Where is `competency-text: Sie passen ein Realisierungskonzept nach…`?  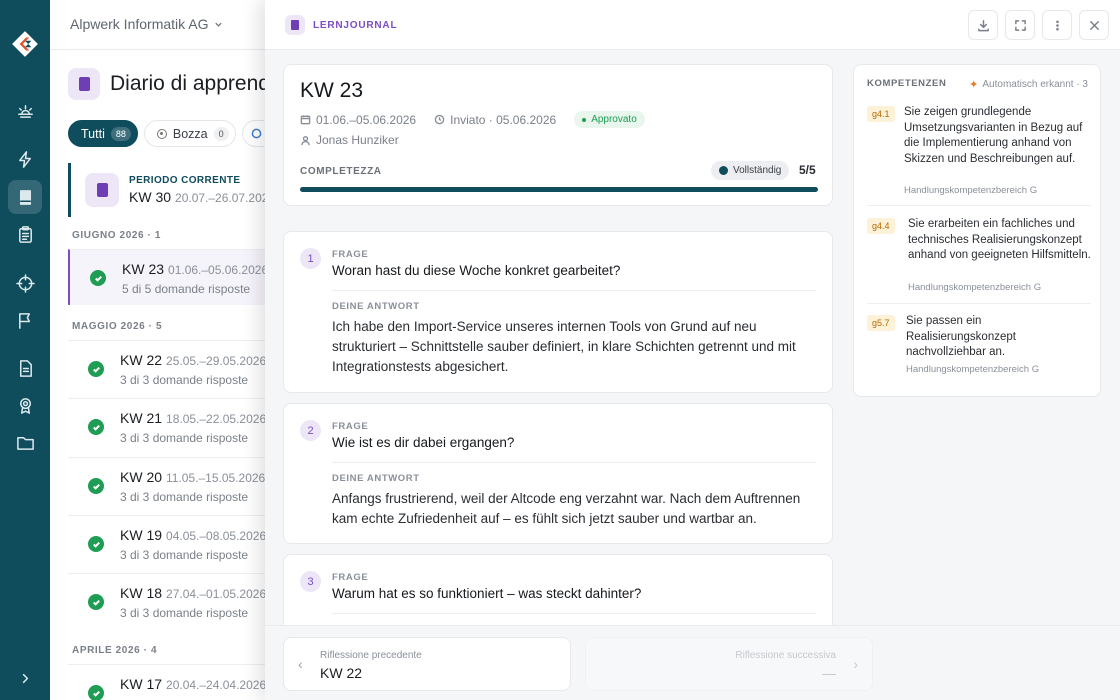
competency-text: Sie passen ein Realisierungskonzept nach… is located at coordinates (961, 336).